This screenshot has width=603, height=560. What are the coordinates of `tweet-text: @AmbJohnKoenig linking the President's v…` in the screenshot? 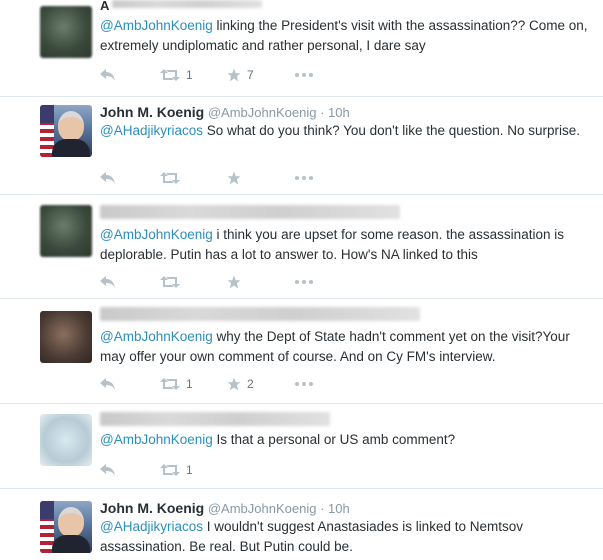 It's located at (347, 36).